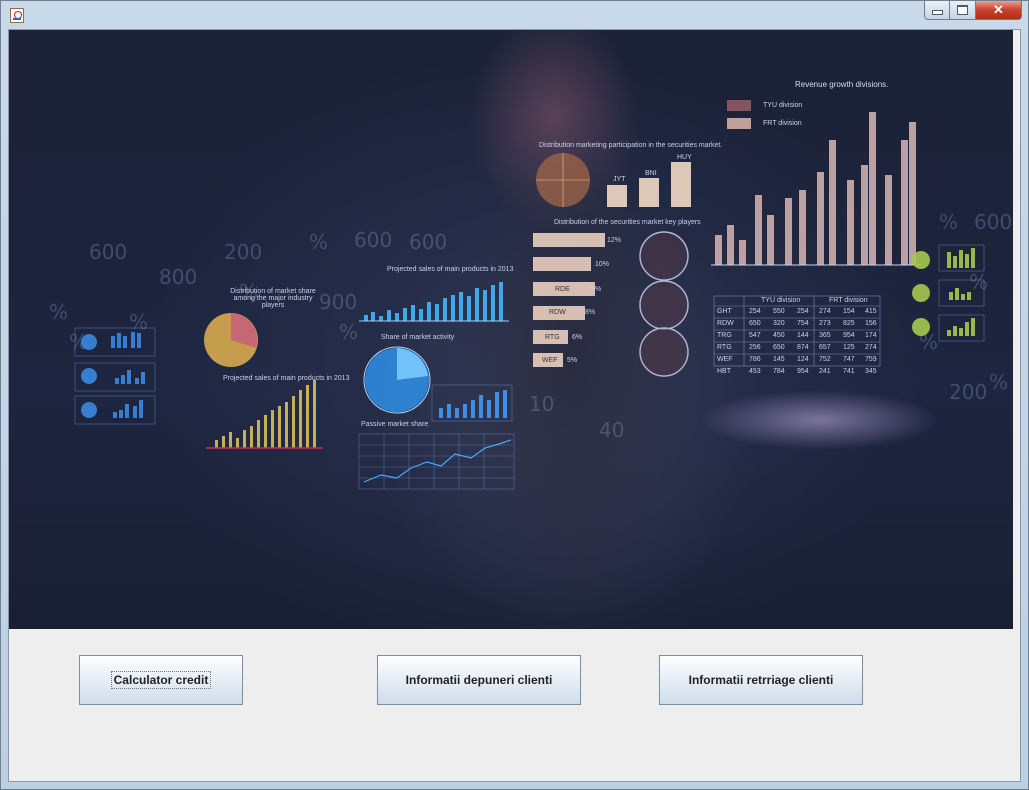 The width and height of the screenshot is (1029, 790). What do you see at coordinates (590, 312) in the screenshot?
I see `hbar-value-4: 8%` at bounding box center [590, 312].